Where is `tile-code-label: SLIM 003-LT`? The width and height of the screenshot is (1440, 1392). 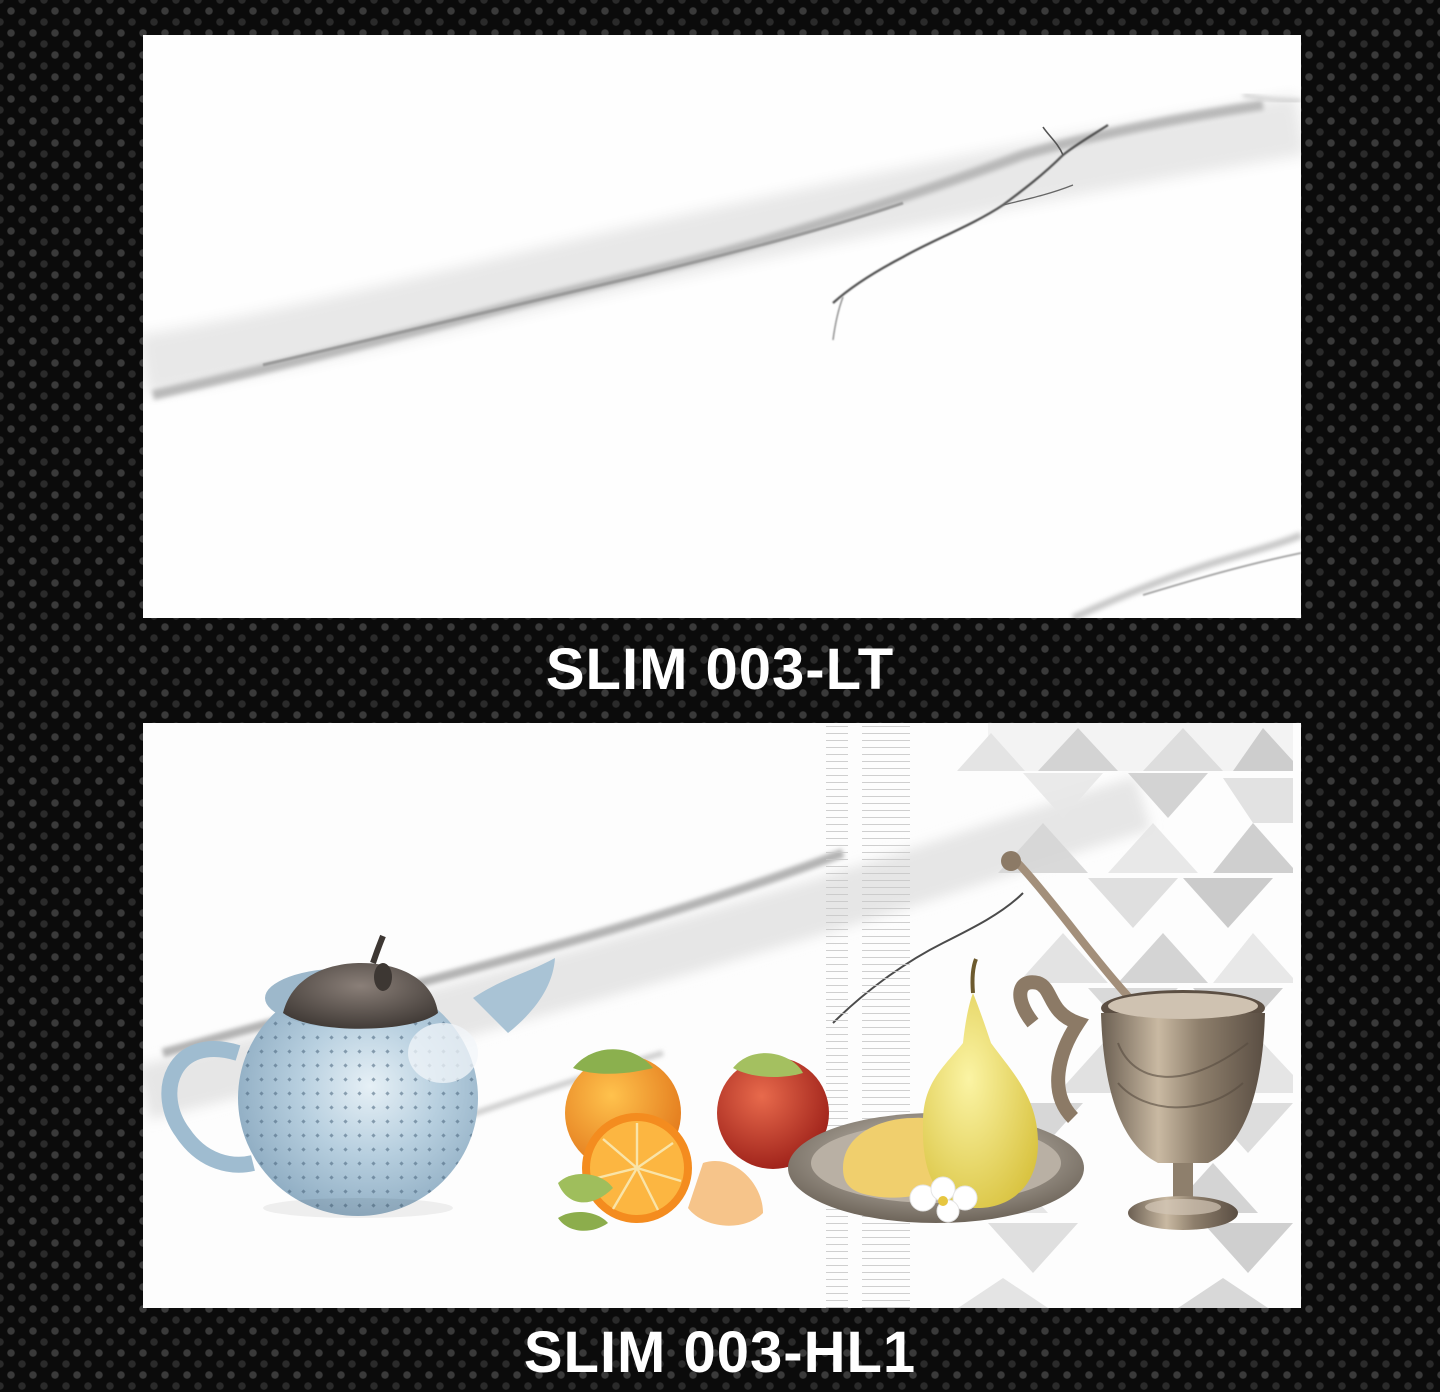 tile-code-label: SLIM 003-LT is located at coordinates (720, 669).